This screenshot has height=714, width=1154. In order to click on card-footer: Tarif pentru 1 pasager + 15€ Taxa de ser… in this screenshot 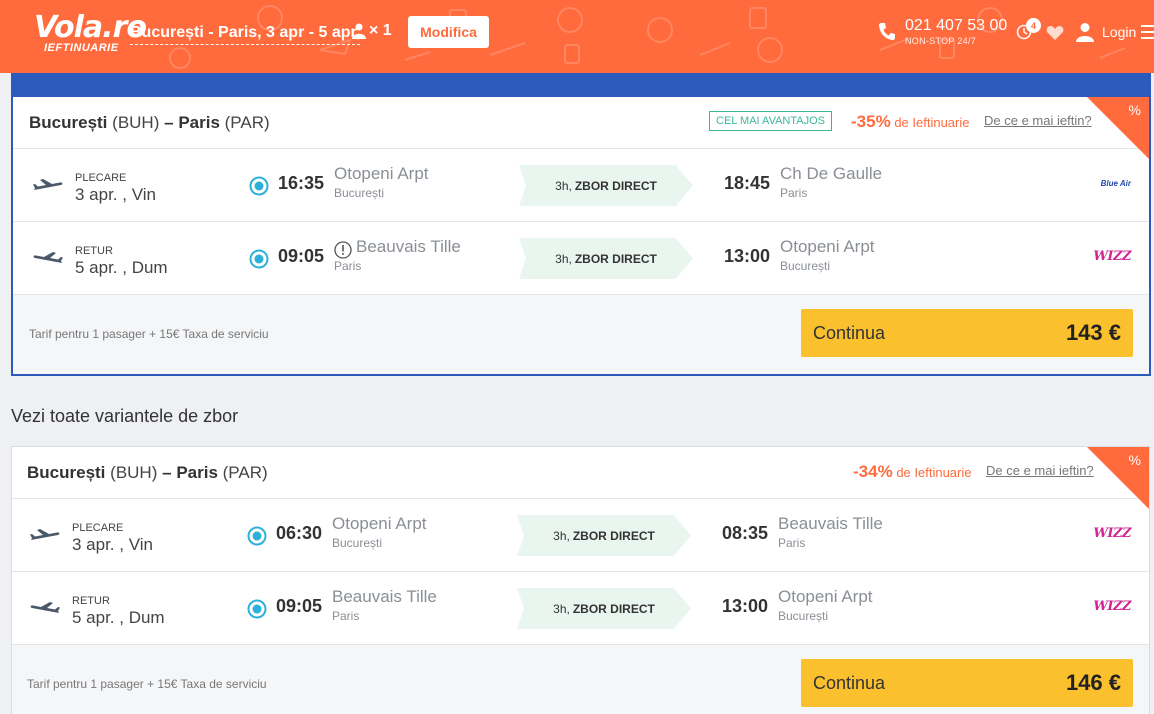, I will do `click(581, 334)`.